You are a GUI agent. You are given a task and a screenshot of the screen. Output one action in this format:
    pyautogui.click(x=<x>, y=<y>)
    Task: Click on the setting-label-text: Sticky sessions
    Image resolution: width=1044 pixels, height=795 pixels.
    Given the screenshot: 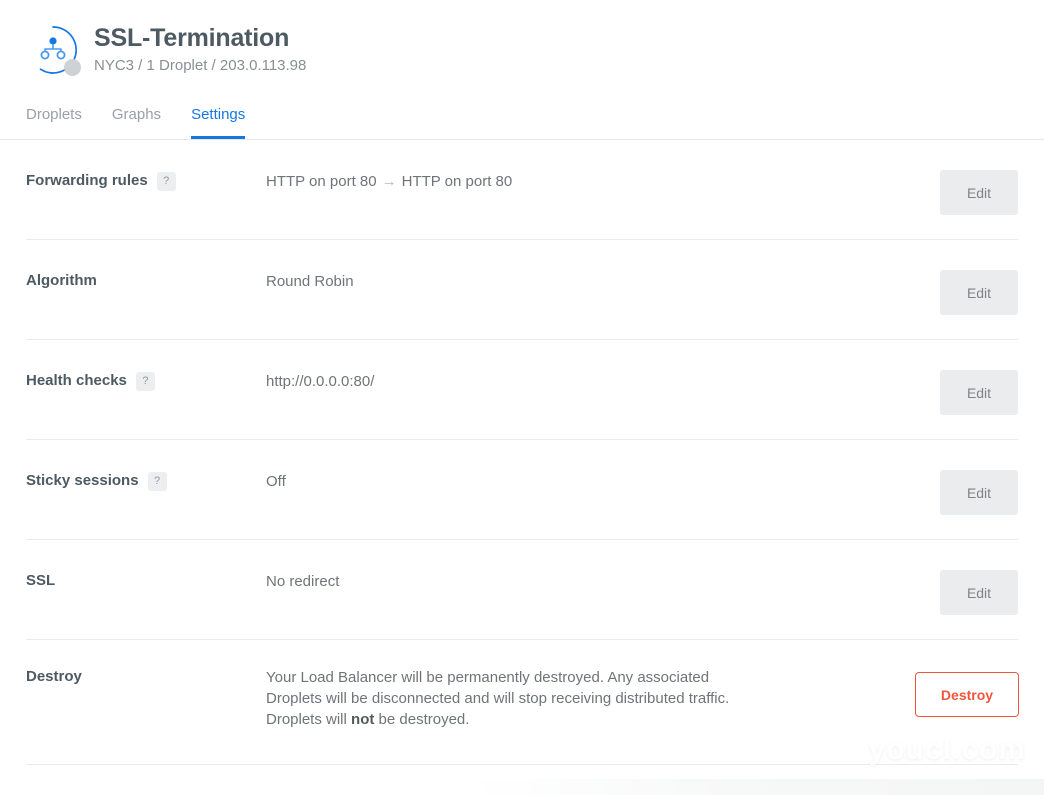 What is the action you would take?
    pyautogui.click(x=82, y=480)
    